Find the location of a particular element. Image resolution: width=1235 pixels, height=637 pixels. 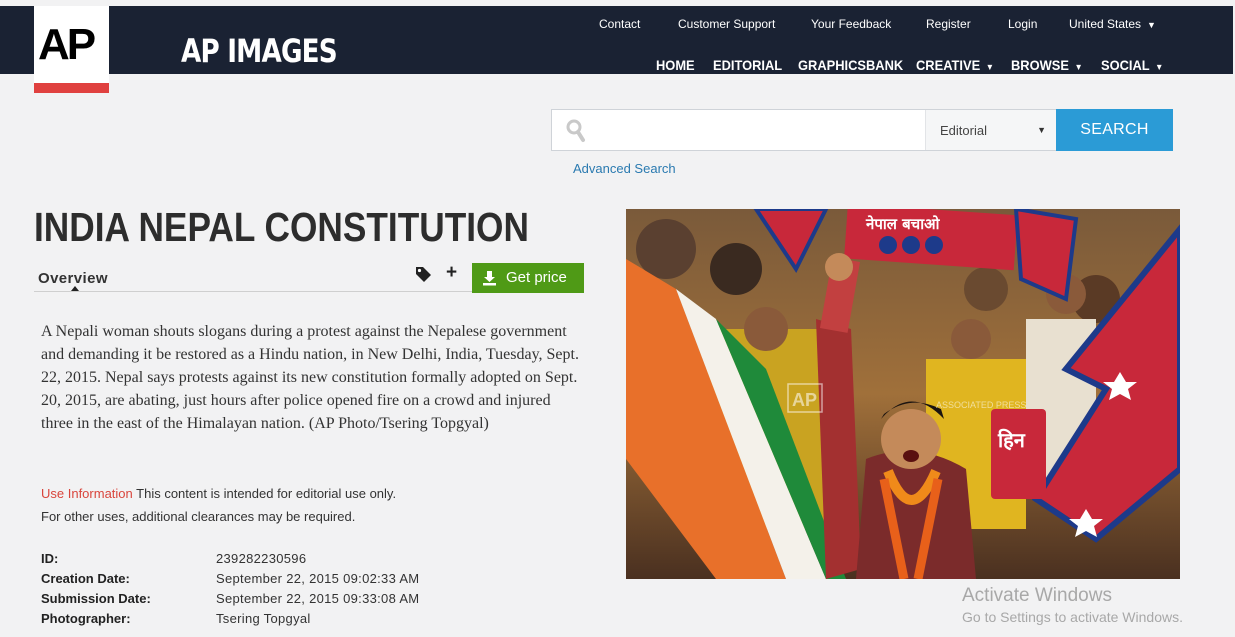

nav-browse: BROWSE ▼ is located at coordinates (1047, 65).